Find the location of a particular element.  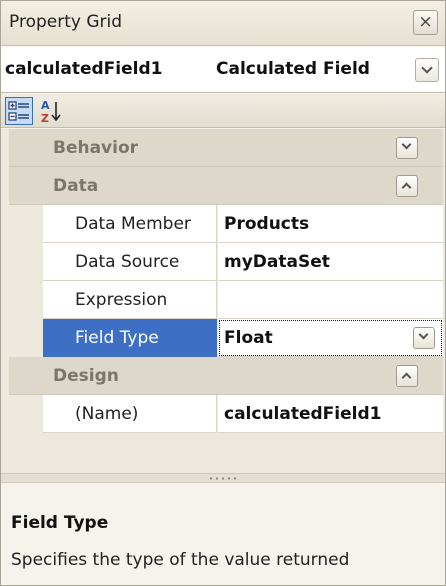

close-icon: × is located at coordinates (425, 22).